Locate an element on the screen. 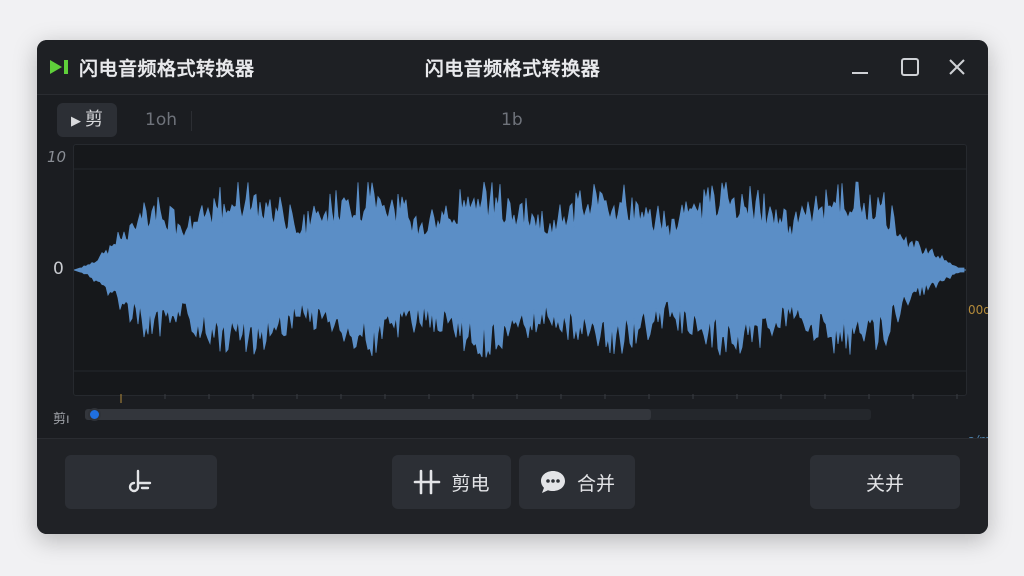  close-icon is located at coordinates (957, 67).